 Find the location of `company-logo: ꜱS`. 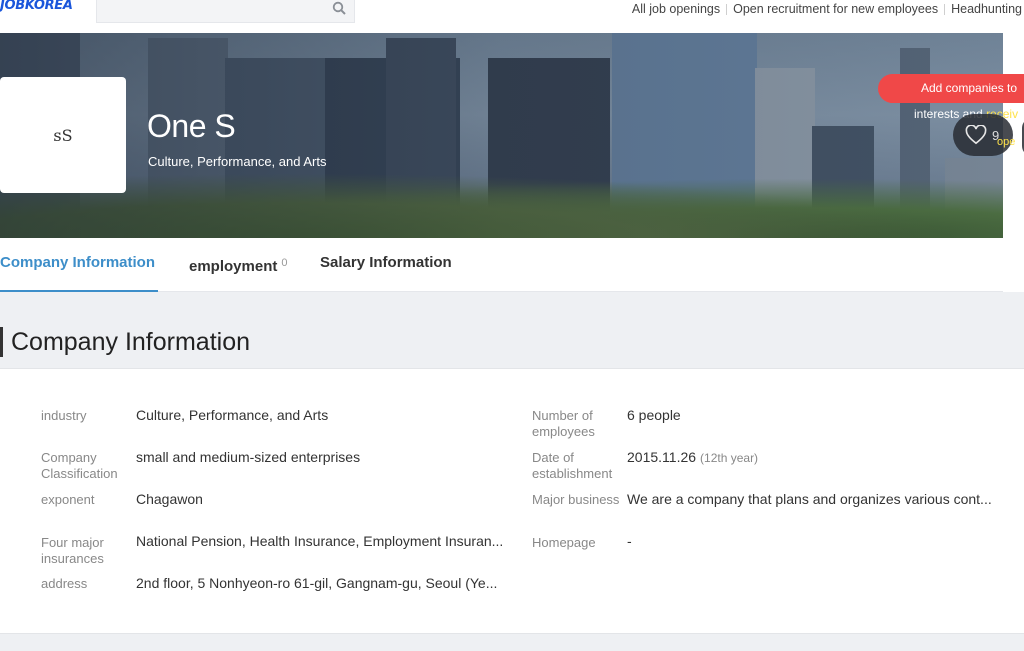

company-logo: ꜱS is located at coordinates (63, 135).